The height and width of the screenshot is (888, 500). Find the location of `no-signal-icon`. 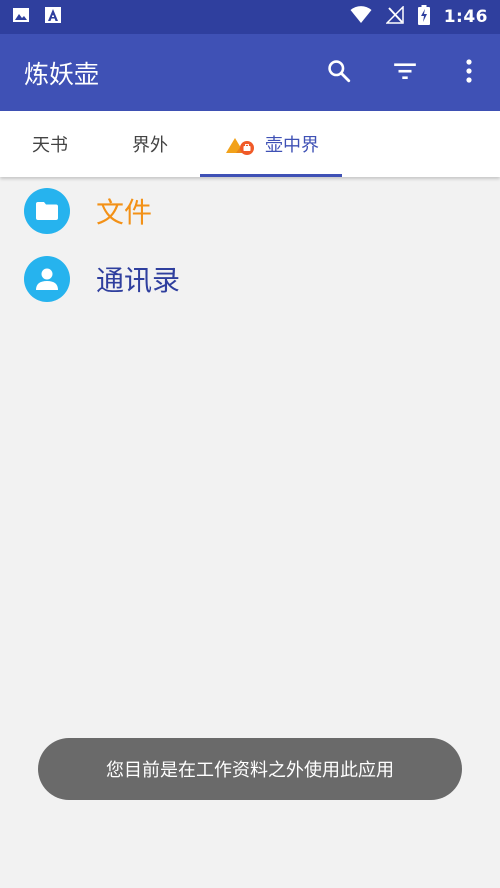

no-signal-icon is located at coordinates (394, 16).